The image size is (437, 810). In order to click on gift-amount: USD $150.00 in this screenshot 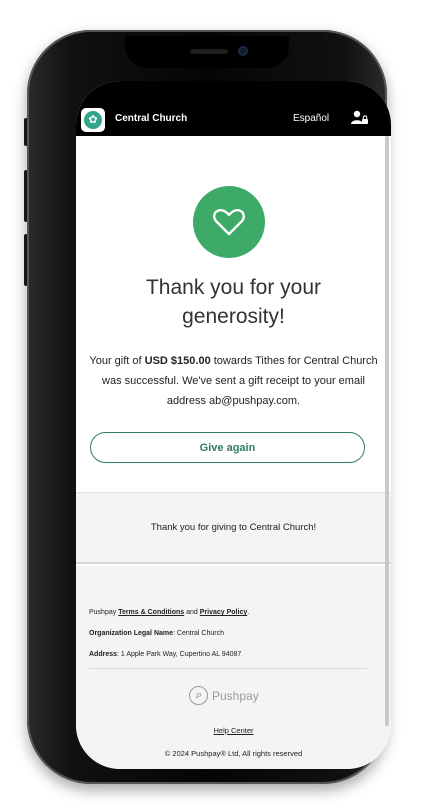, I will do `click(177, 361)`.